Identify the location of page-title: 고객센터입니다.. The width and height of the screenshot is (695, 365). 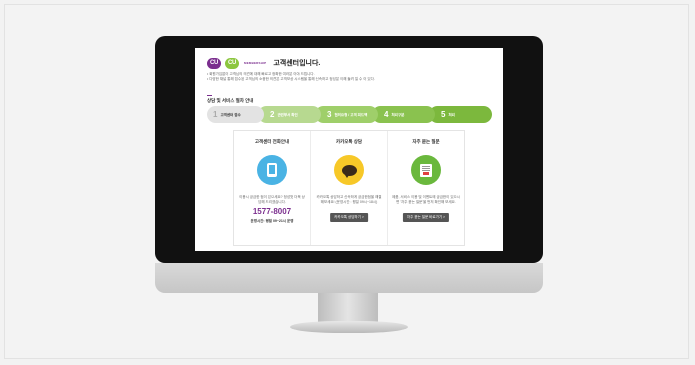
(297, 63).